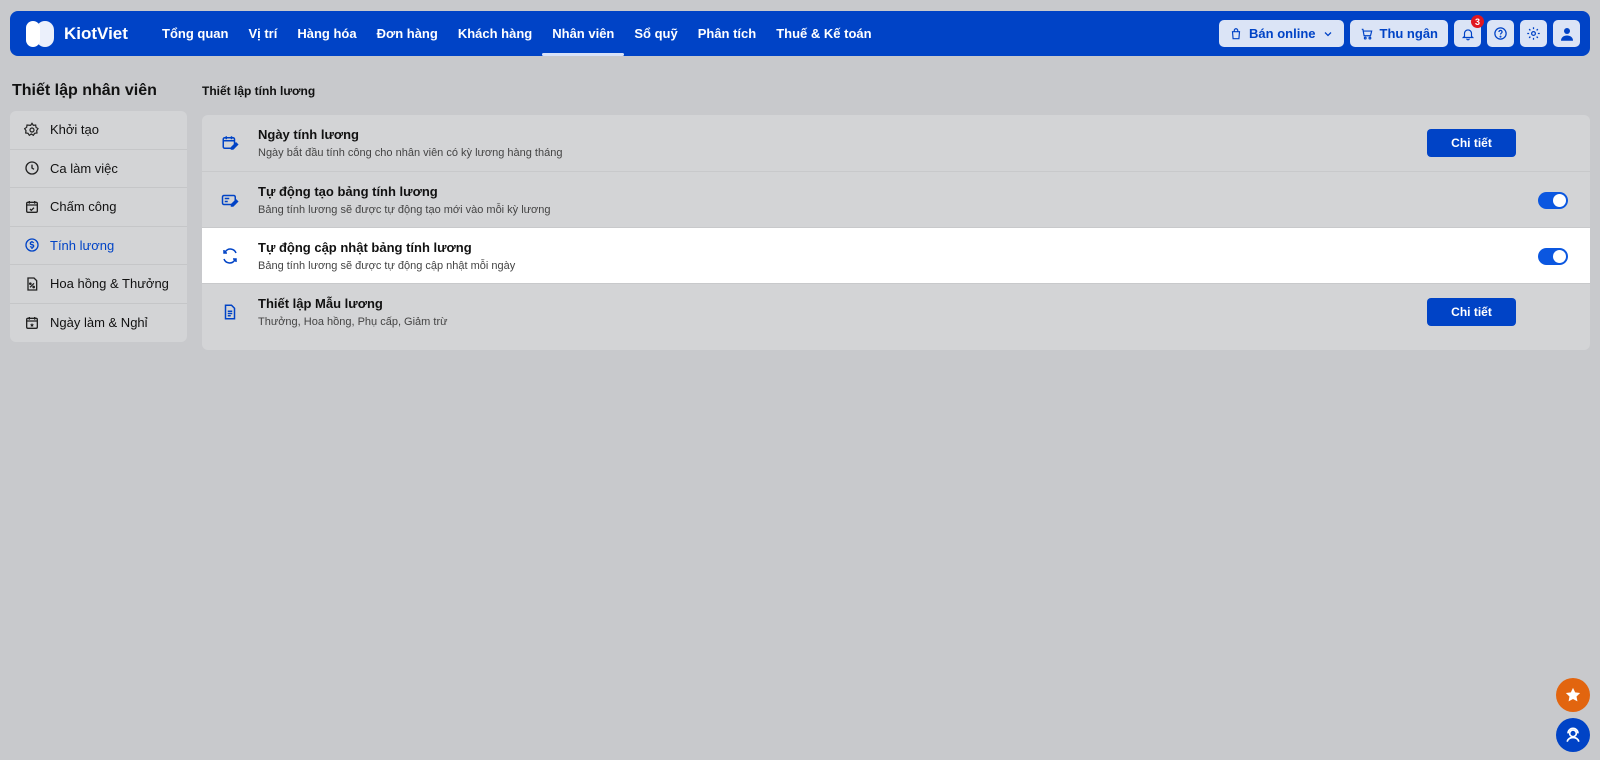  What do you see at coordinates (259, 91) in the screenshot?
I see `page-title: Thiết lập tính lương` at bounding box center [259, 91].